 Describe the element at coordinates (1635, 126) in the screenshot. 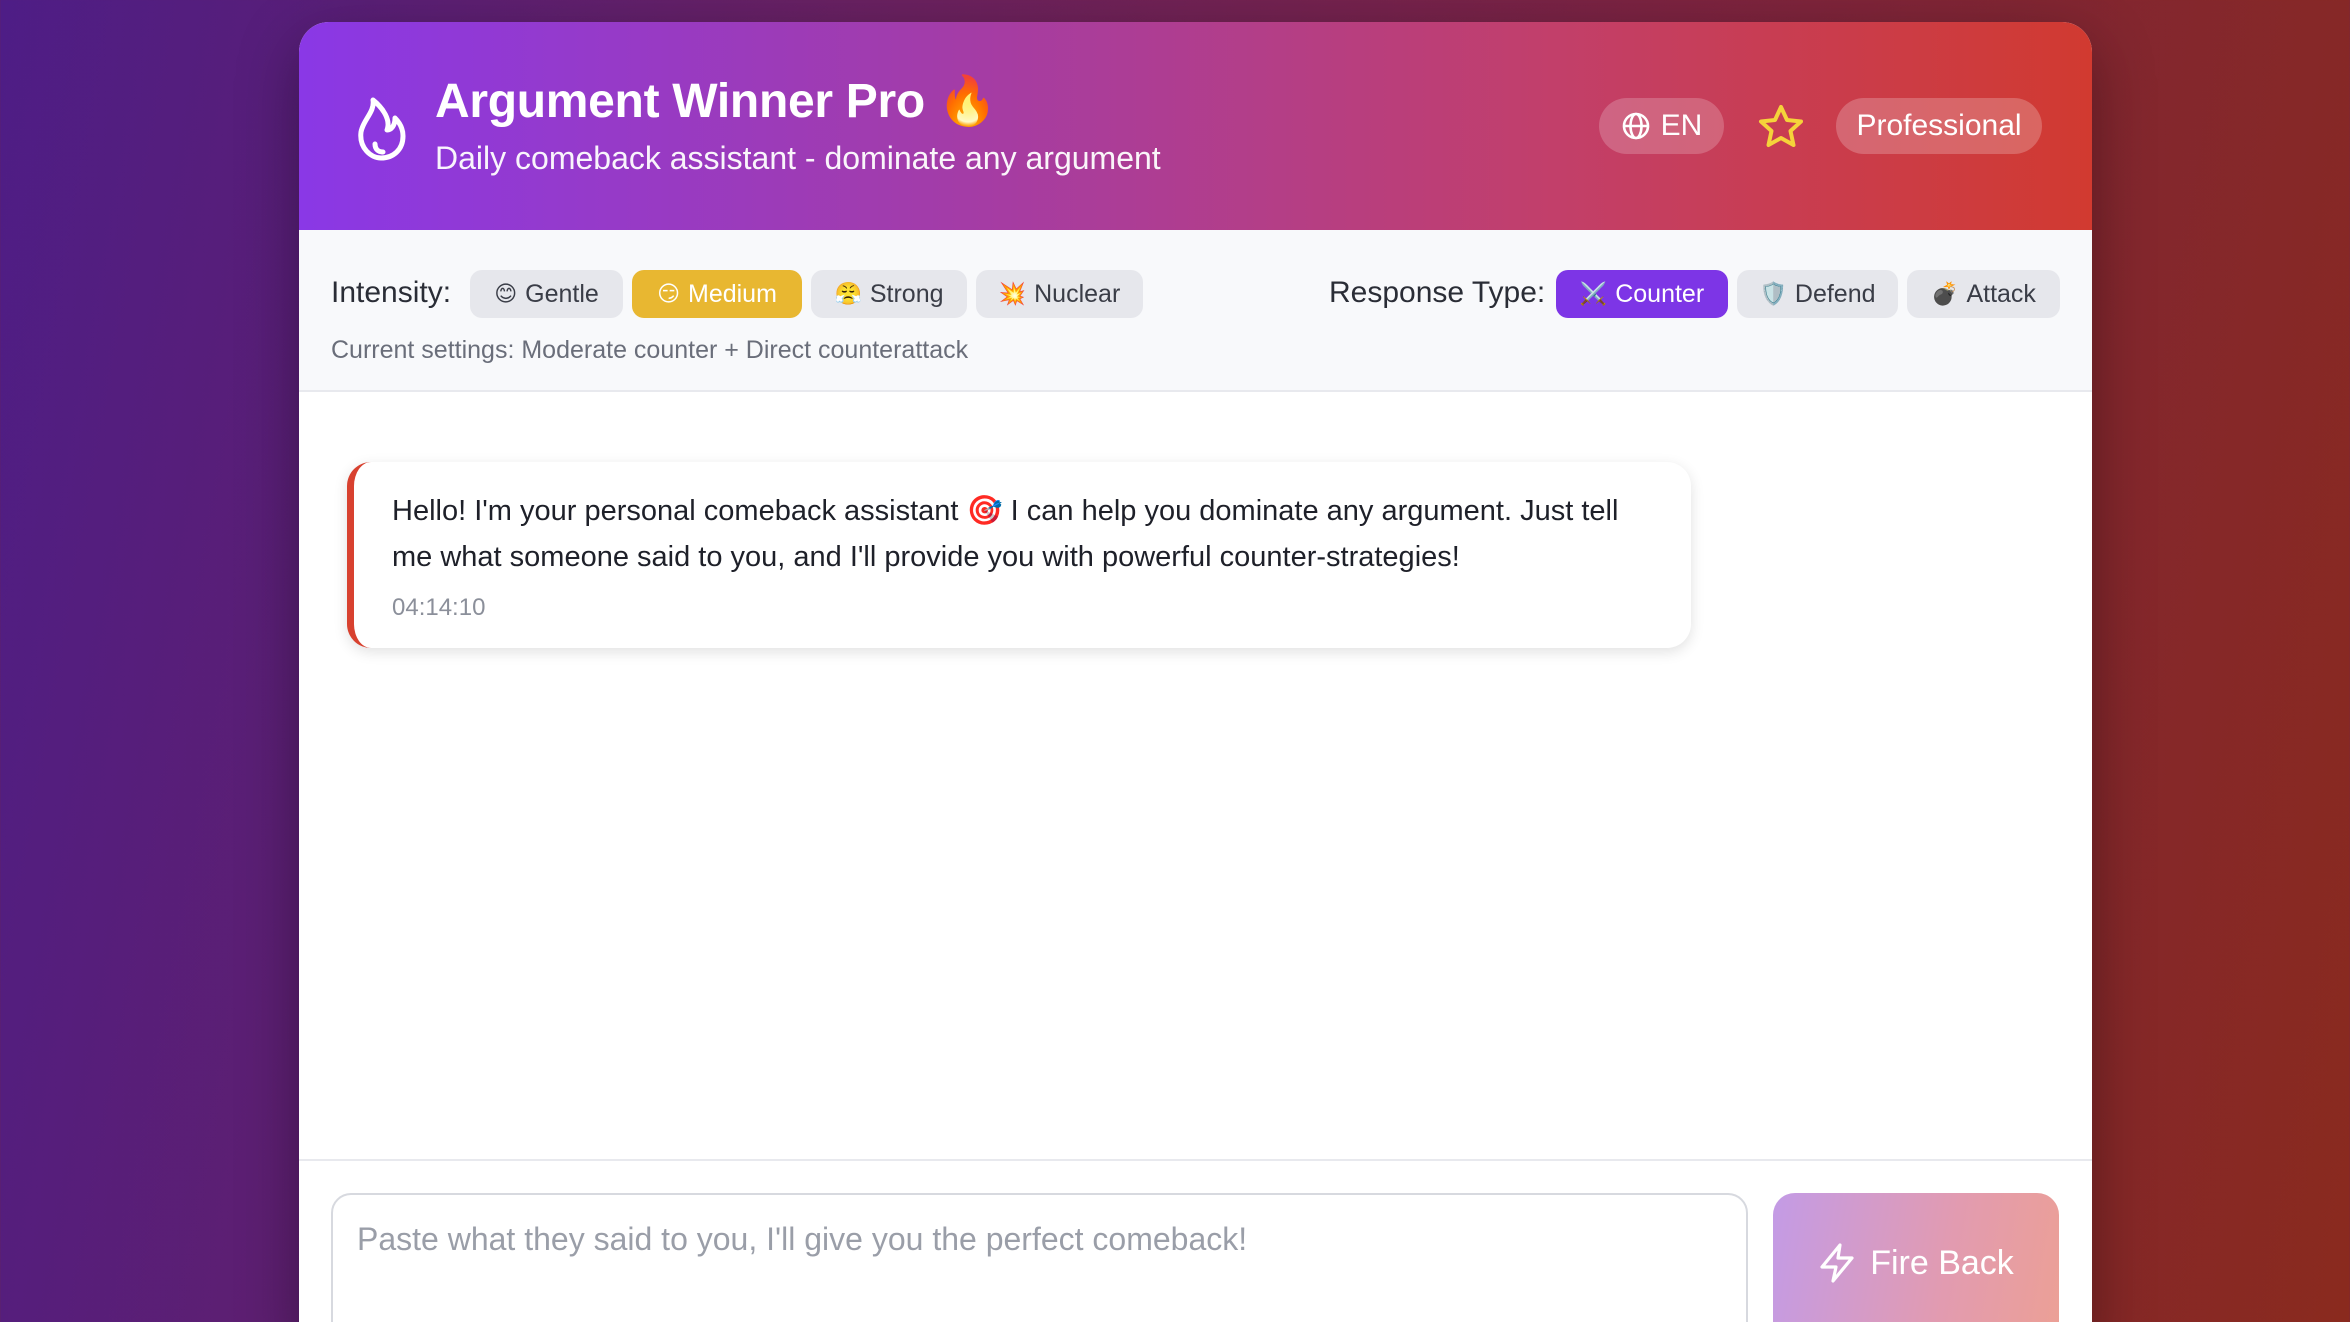

I see `globe-icon` at that location.